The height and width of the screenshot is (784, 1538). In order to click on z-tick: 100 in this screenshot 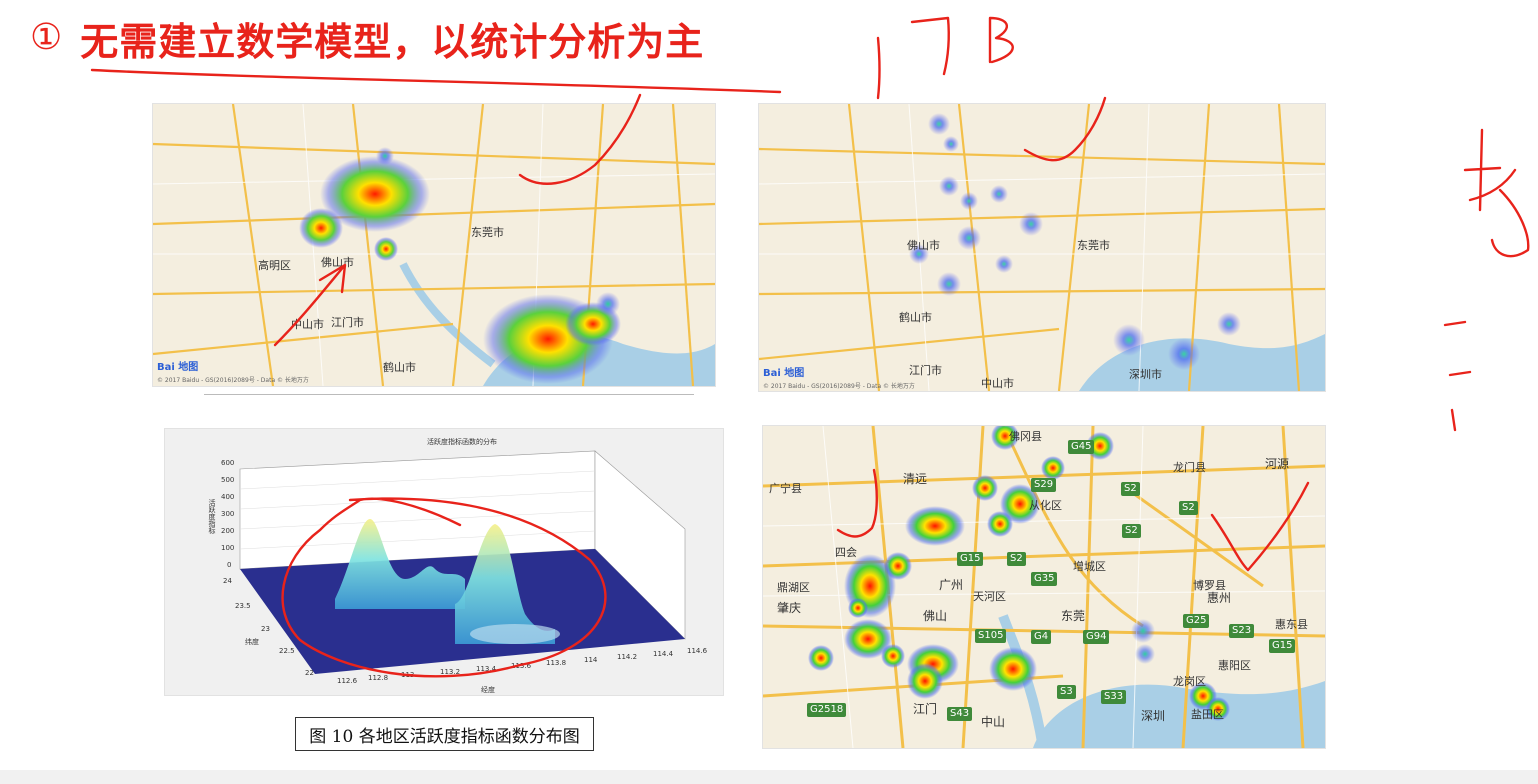, I will do `click(228, 548)`.